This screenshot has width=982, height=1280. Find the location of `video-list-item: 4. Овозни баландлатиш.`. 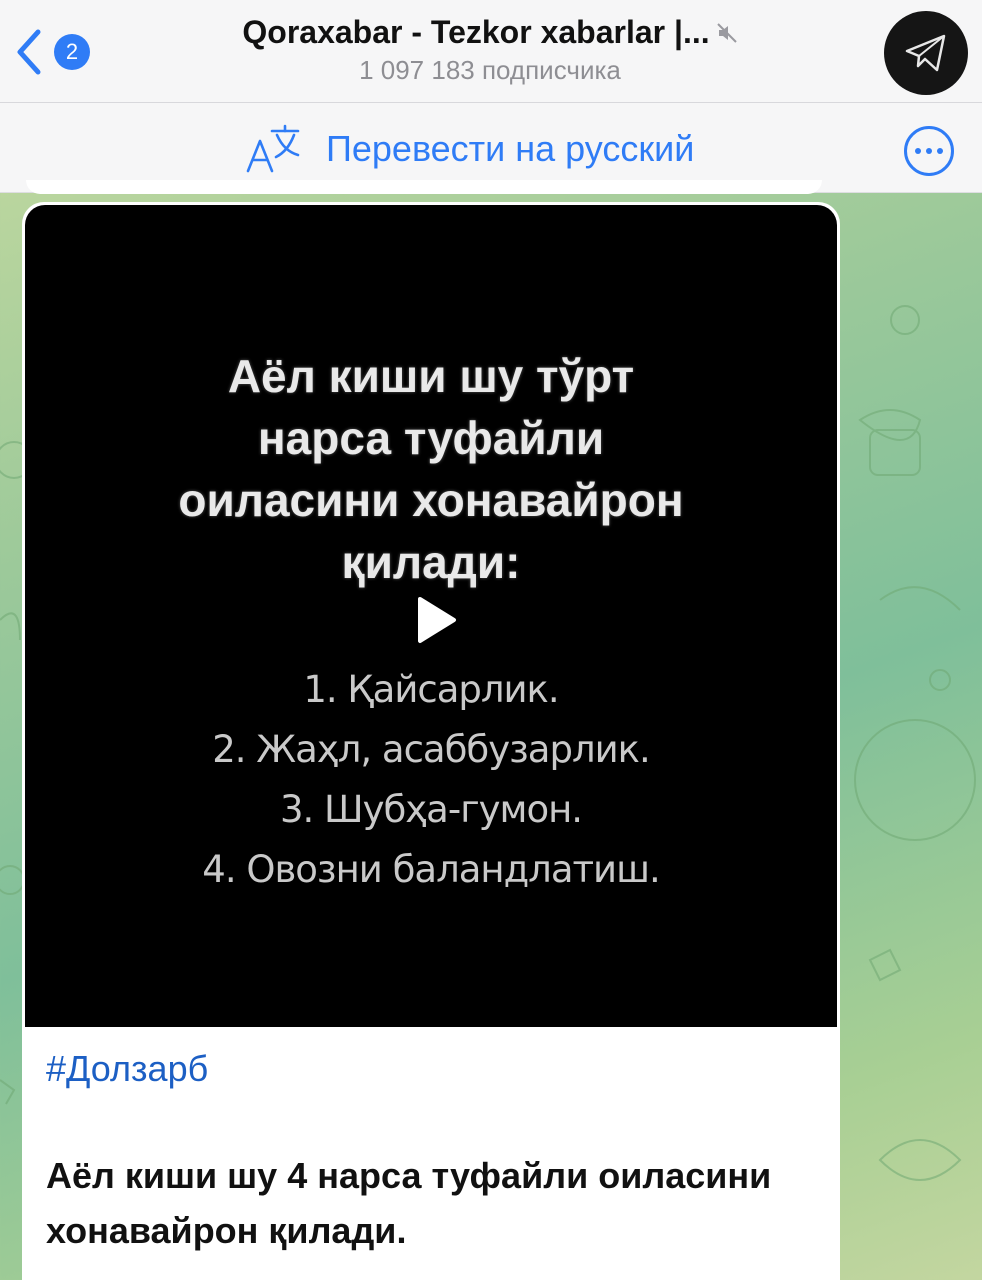

video-list-item: 4. Овозни баландлатиш. is located at coordinates (431, 869).